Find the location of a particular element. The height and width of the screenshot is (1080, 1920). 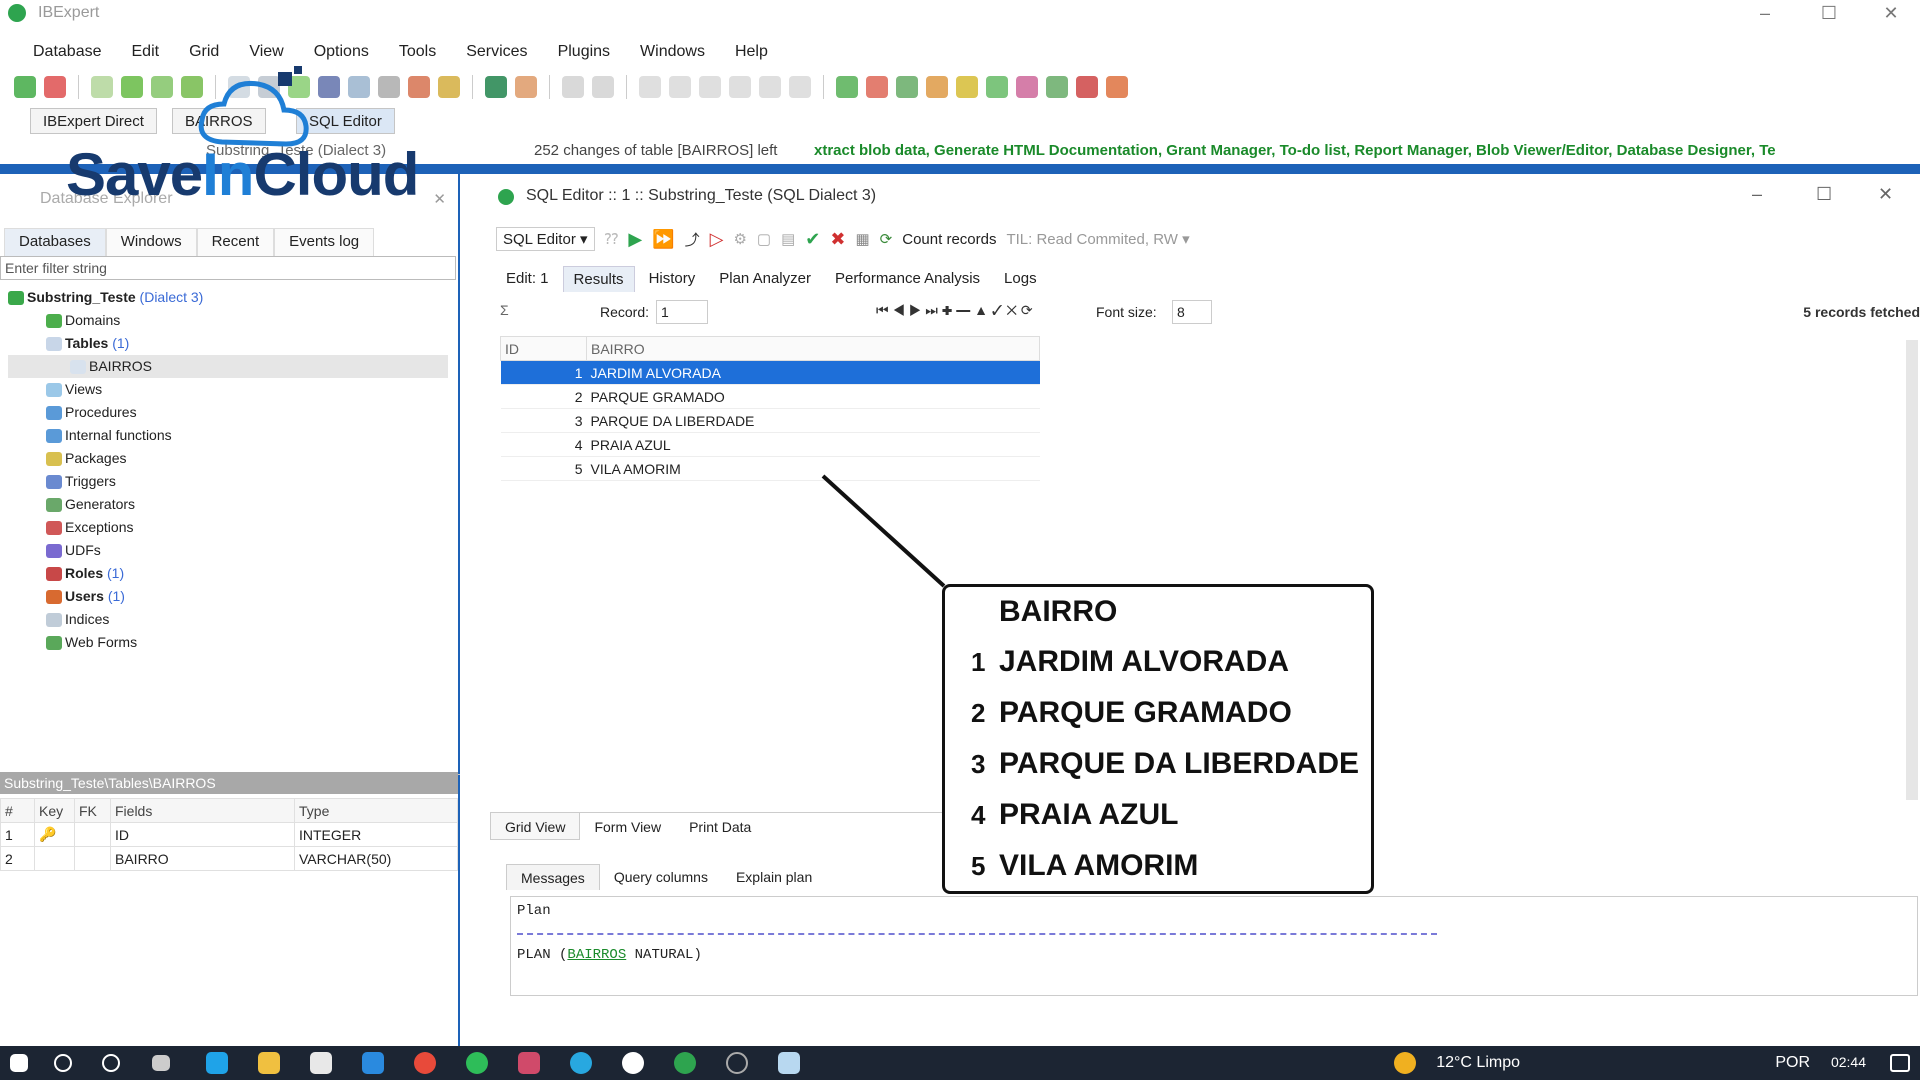

obs-icon is located at coordinates (737, 1063).